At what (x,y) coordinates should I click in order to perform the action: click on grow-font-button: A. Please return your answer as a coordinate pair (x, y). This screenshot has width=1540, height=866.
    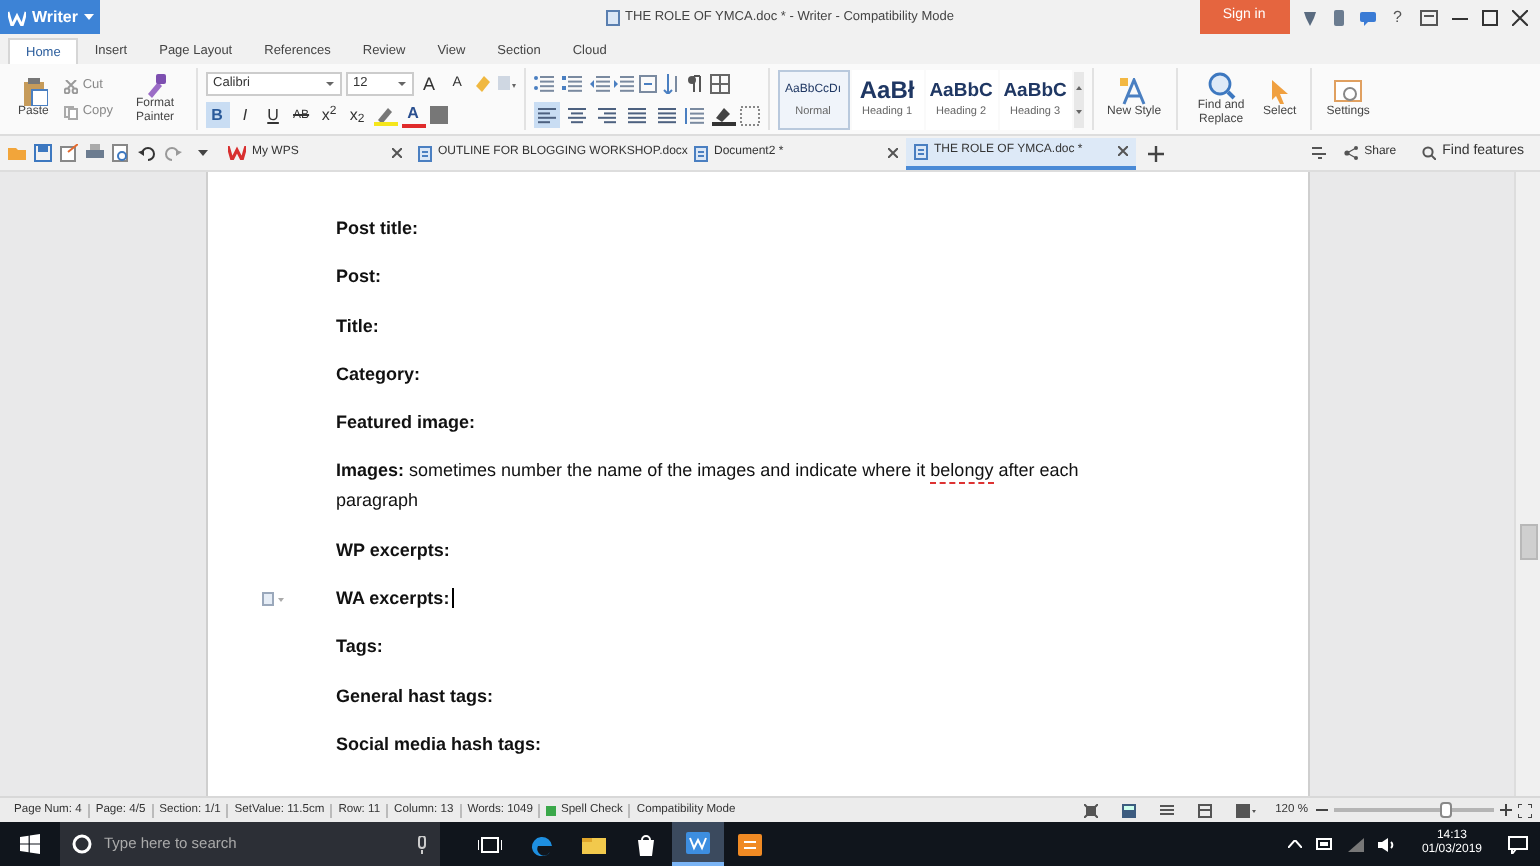
    Looking at the image, I should click on (429, 83).